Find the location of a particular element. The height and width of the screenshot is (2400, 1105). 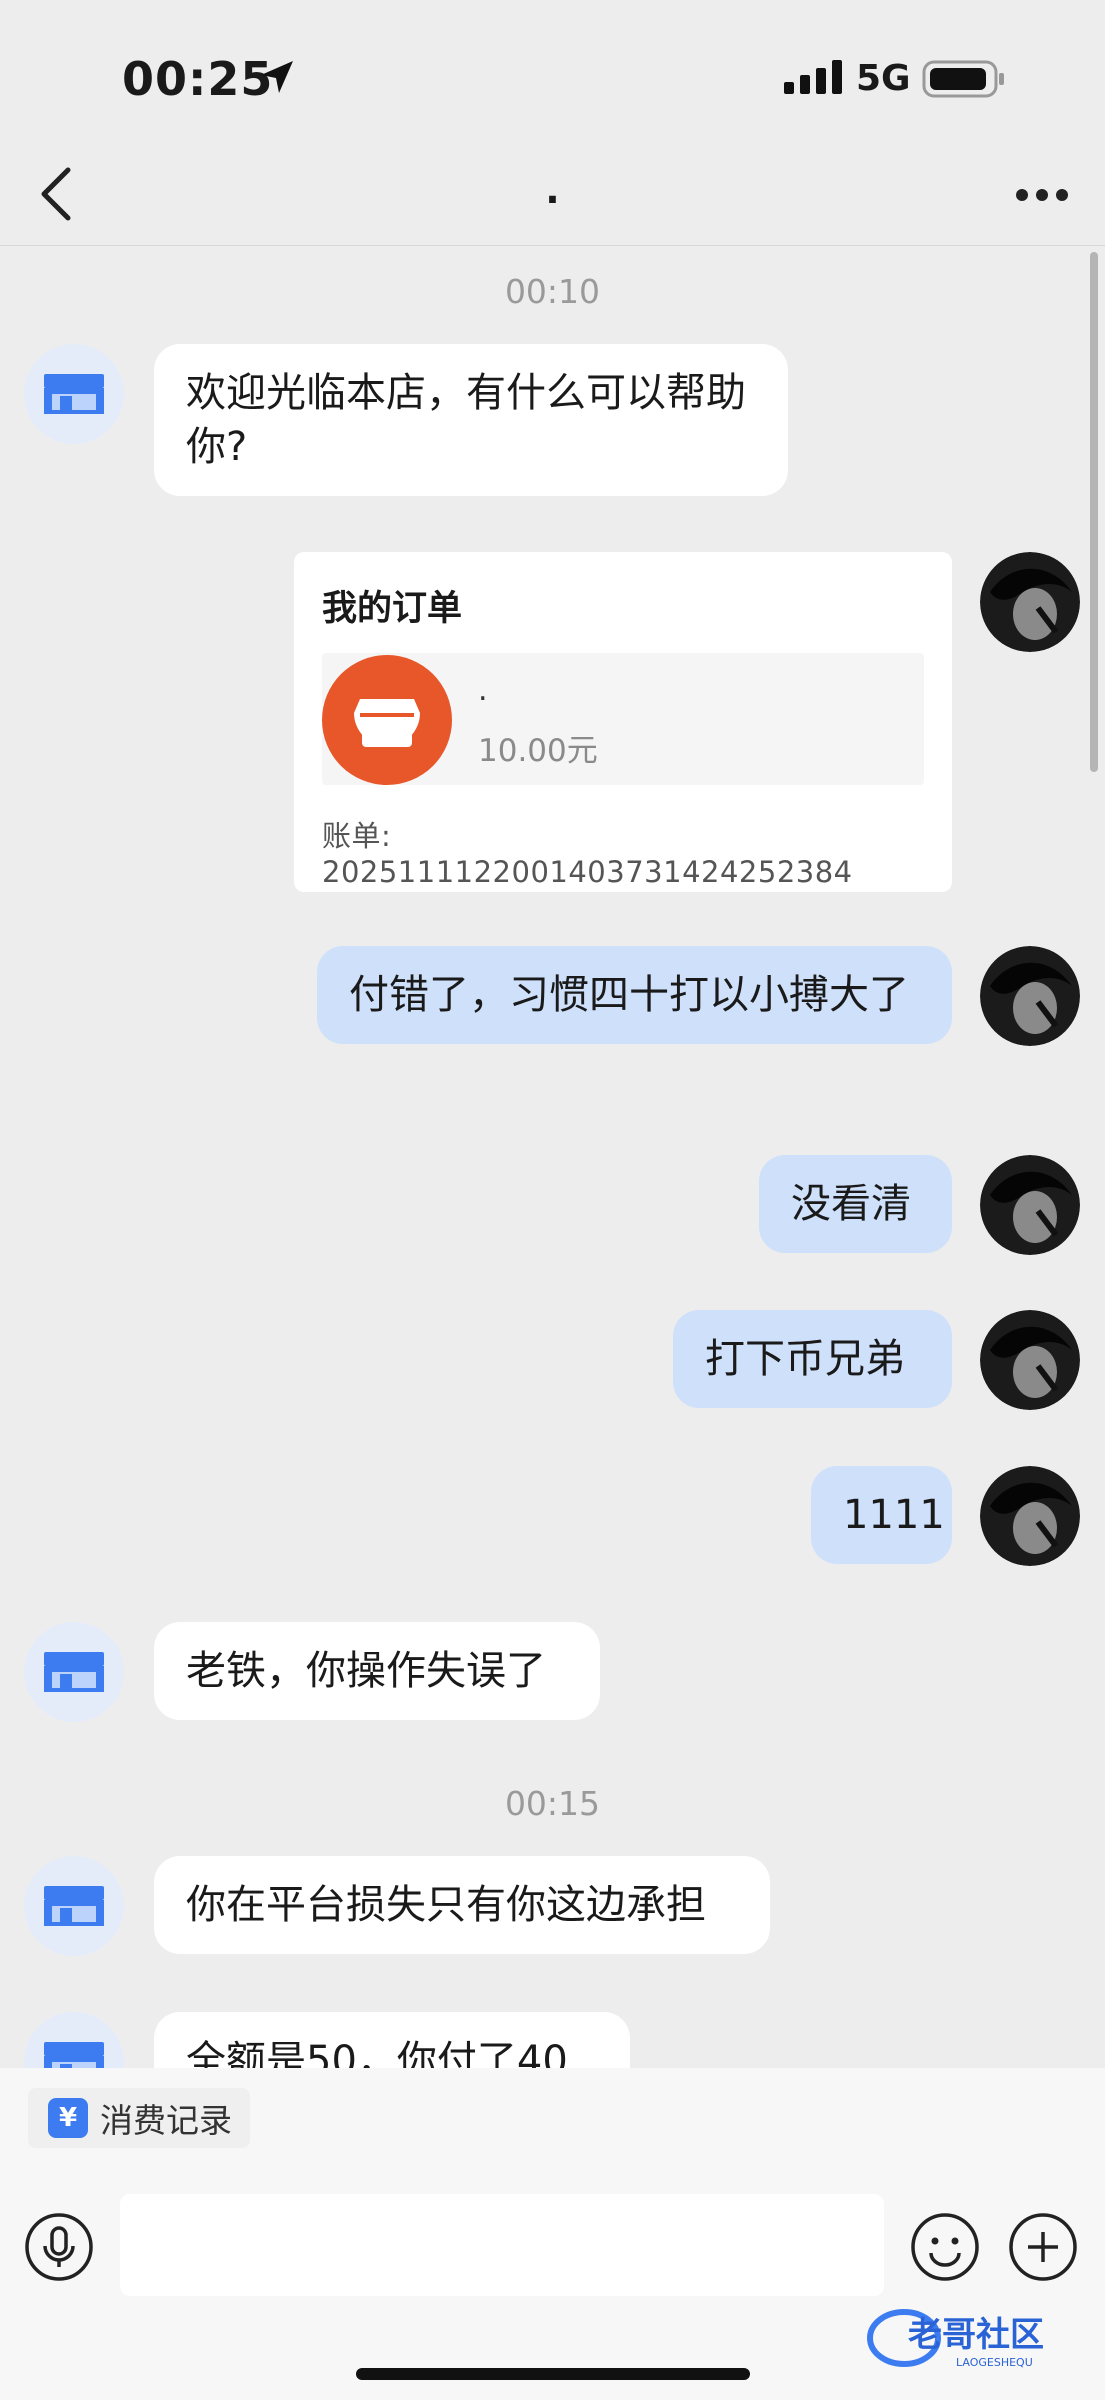

shop-logo is located at coordinates (387, 720).